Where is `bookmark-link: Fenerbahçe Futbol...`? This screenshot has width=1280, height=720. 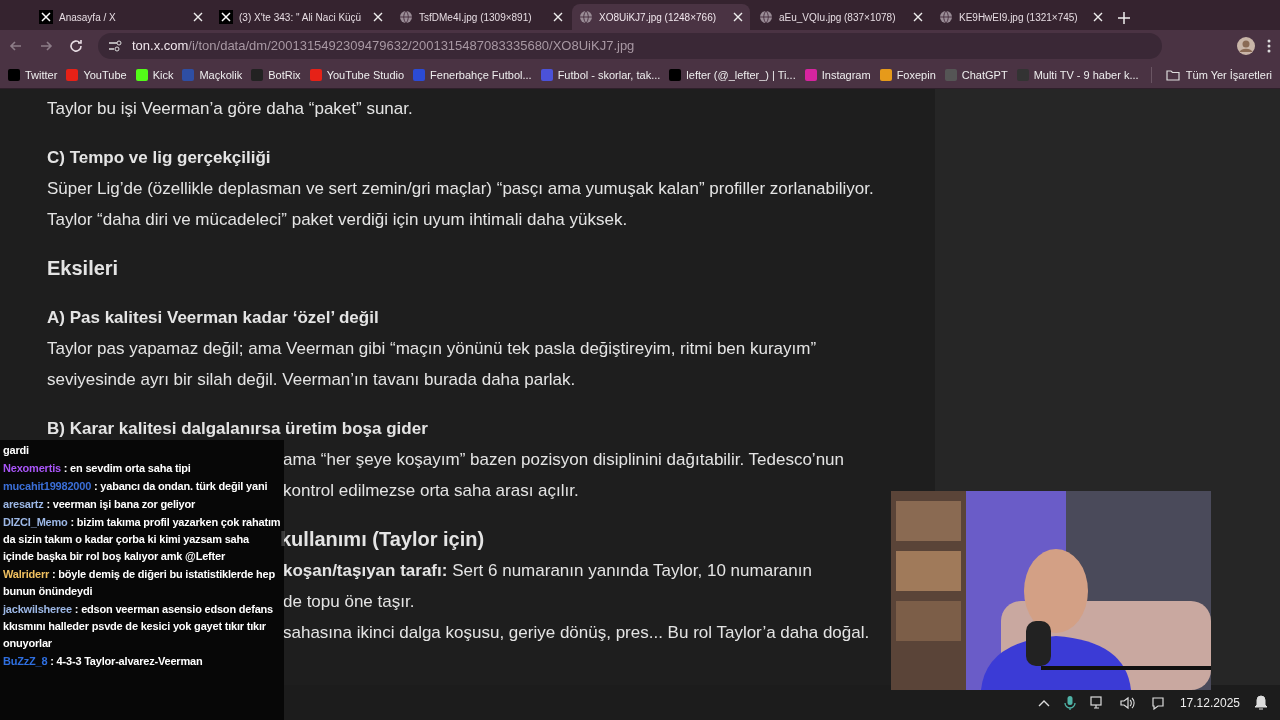
bookmark-link: Fenerbahçe Futbol... is located at coordinates (472, 75).